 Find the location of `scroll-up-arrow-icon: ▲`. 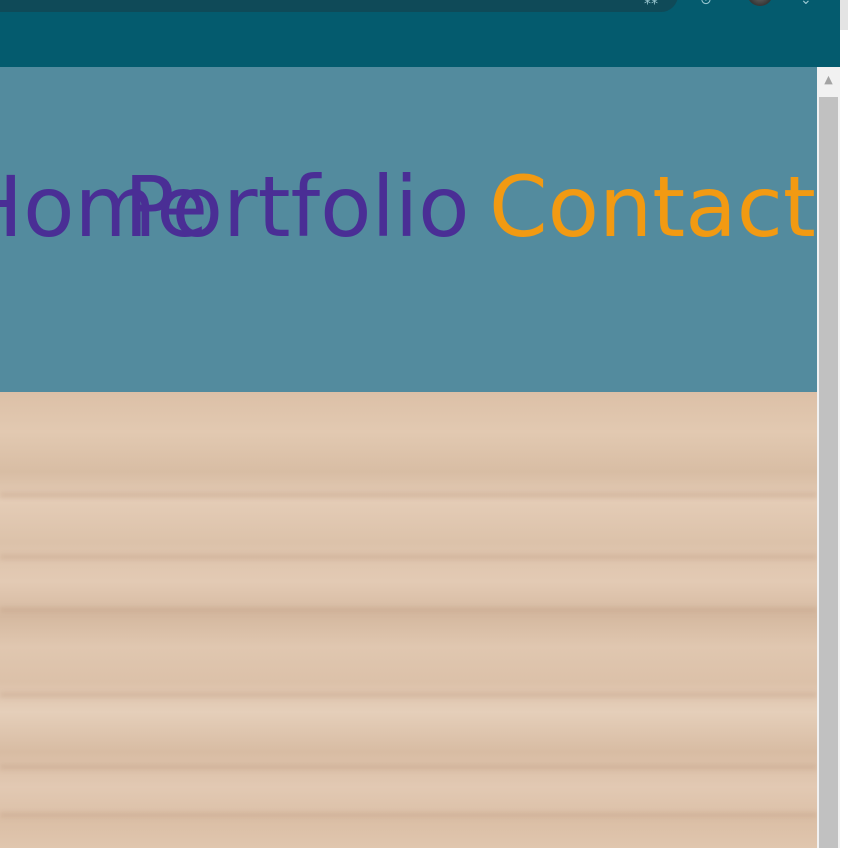

scroll-up-arrow-icon: ▲ is located at coordinates (828, 82).